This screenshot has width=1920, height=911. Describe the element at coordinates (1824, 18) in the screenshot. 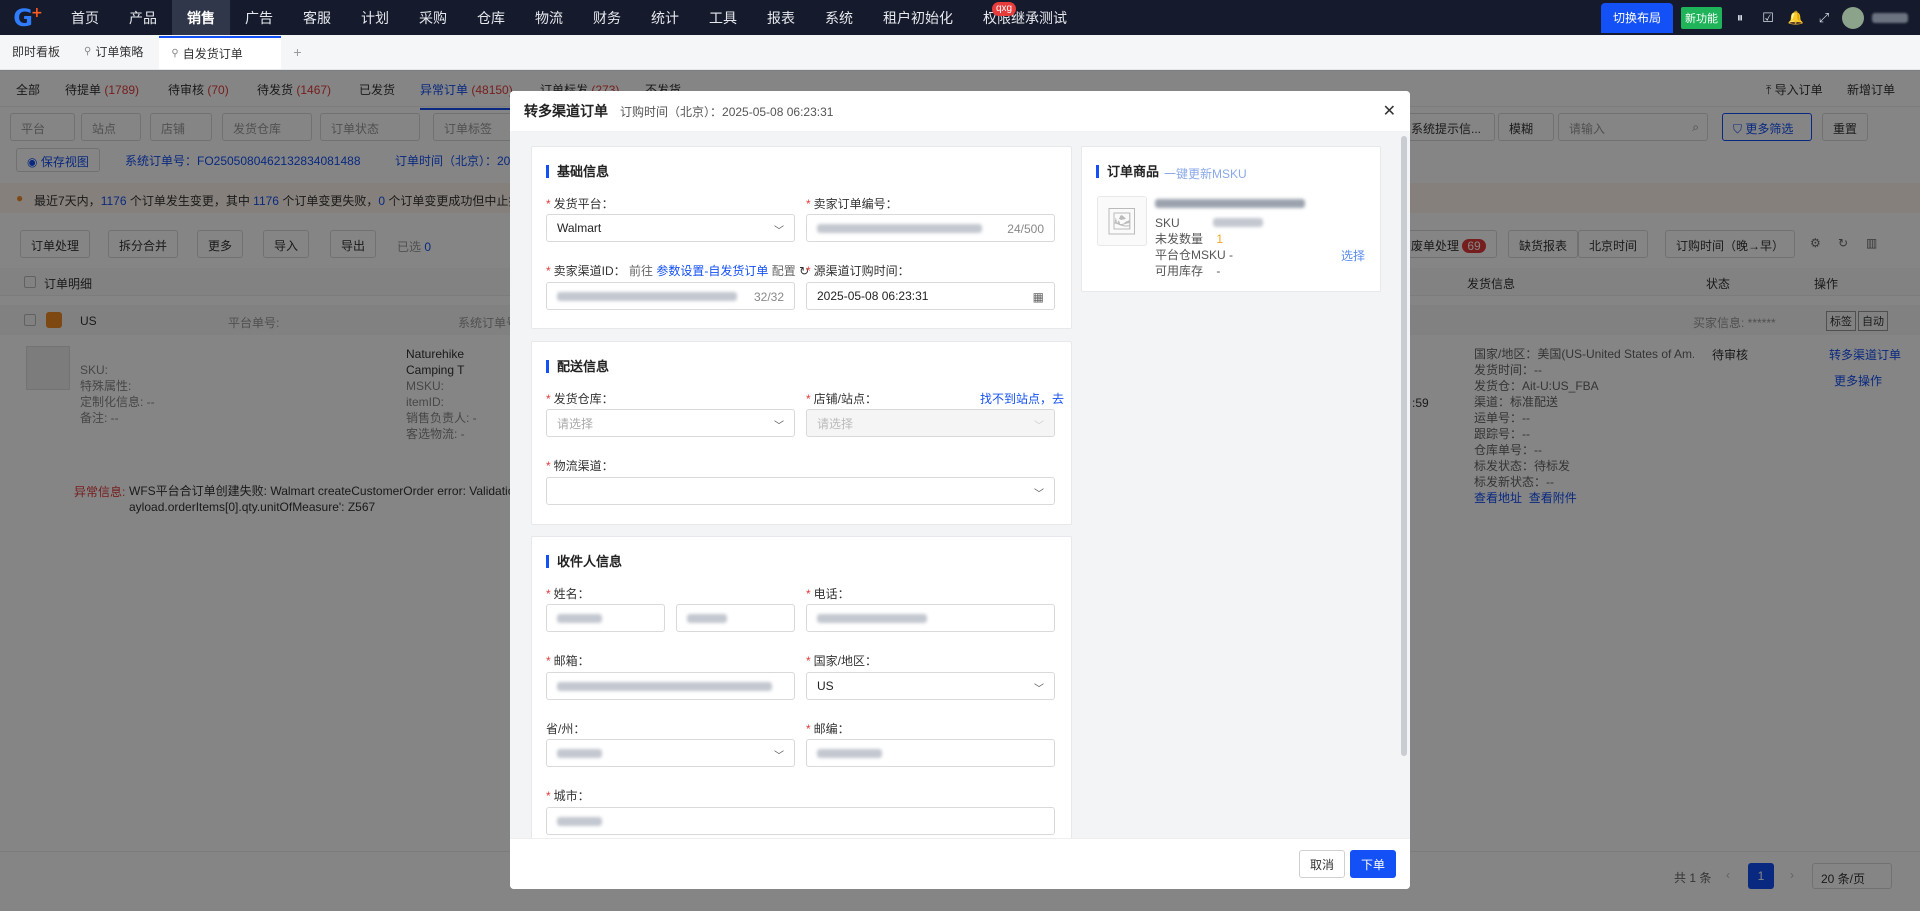

I see `fullscreen-icon: ⤢` at that location.